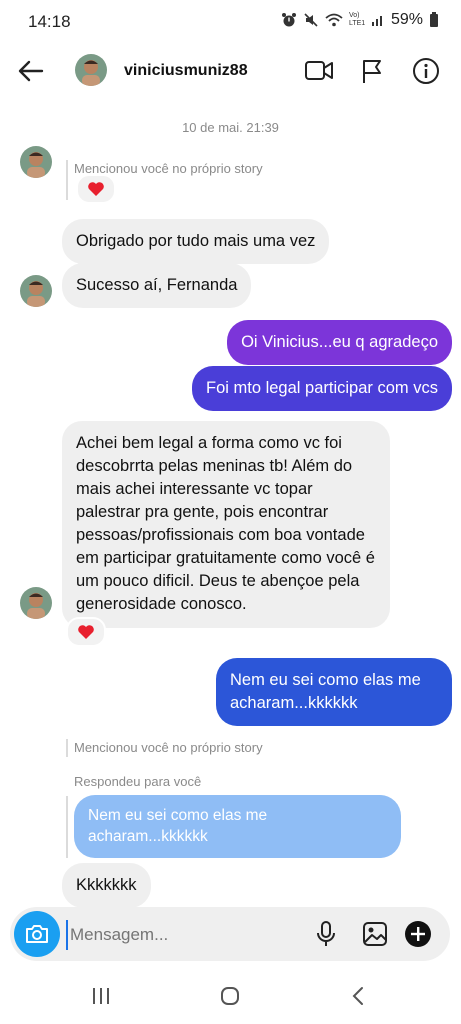  What do you see at coordinates (67, 827) in the screenshot?
I see `reply-quote-divider` at bounding box center [67, 827].